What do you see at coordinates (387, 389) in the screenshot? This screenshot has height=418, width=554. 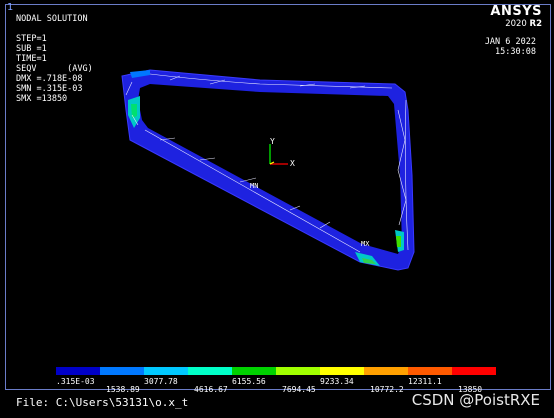 I see `legend-label: 10772.2` at bounding box center [387, 389].